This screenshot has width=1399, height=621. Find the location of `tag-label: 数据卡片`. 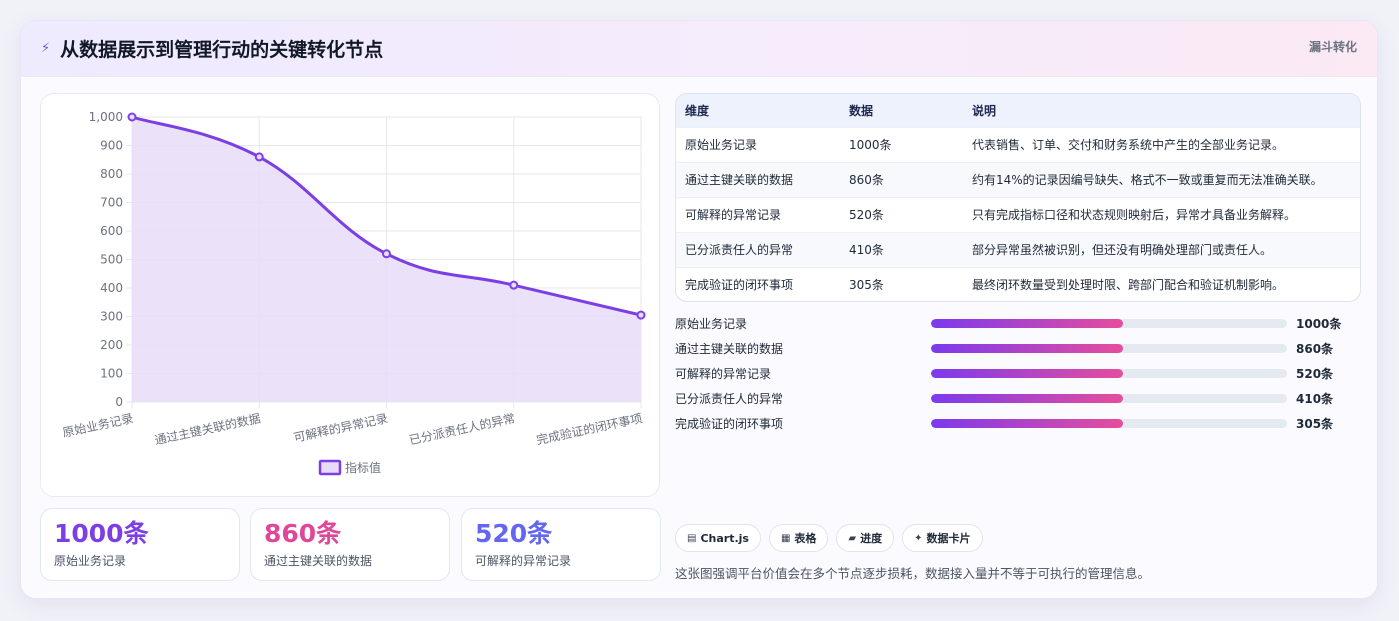

tag-label: 数据卡片 is located at coordinates (948, 538).